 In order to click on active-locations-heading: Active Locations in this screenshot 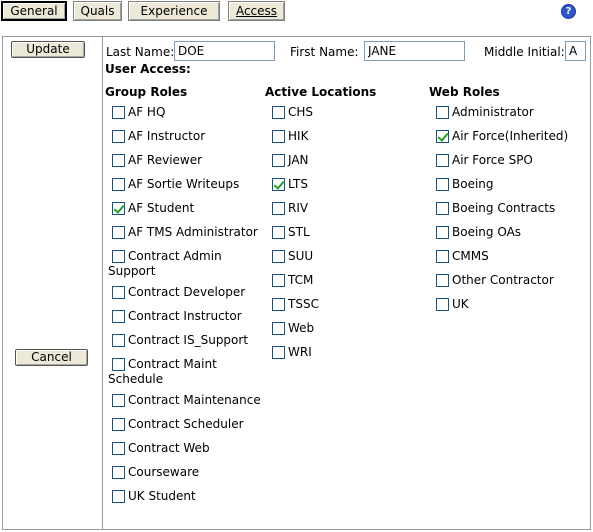, I will do `click(321, 92)`.